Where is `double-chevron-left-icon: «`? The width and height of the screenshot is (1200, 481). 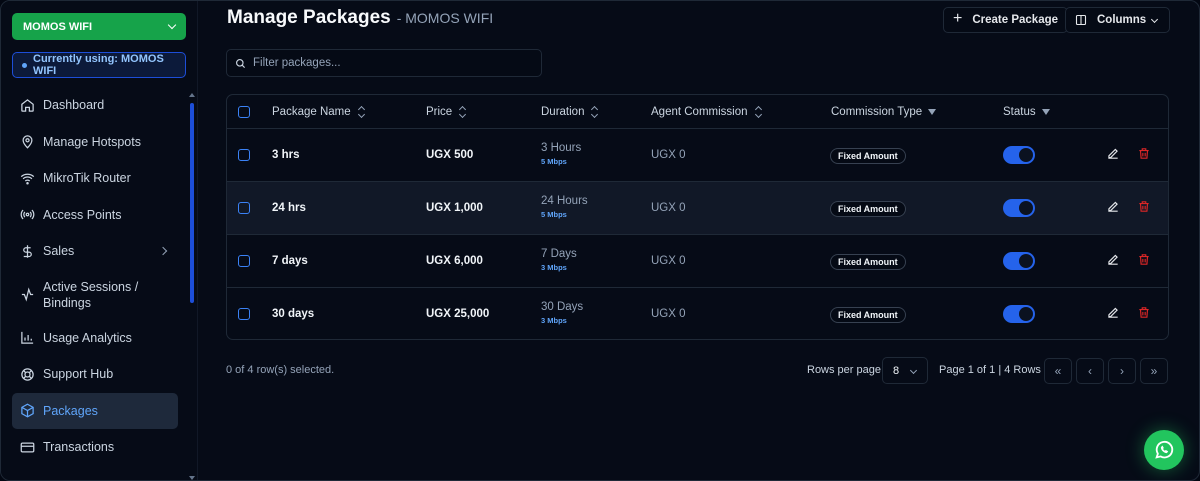
double-chevron-left-icon: « is located at coordinates (1058, 371).